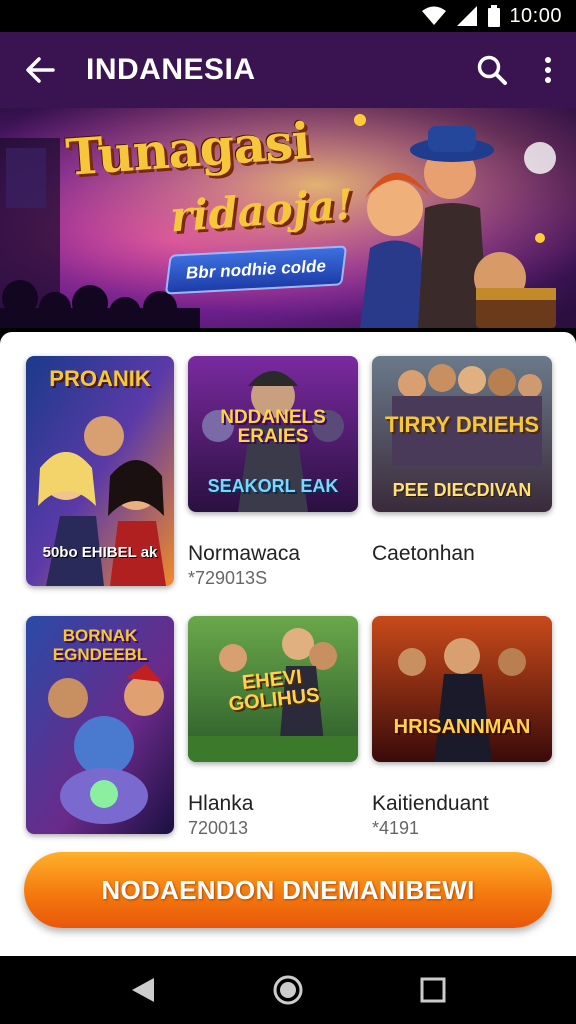 Image resolution: width=576 pixels, height=1024 pixels. I want to click on nav-recents-icon, so click(433, 990).